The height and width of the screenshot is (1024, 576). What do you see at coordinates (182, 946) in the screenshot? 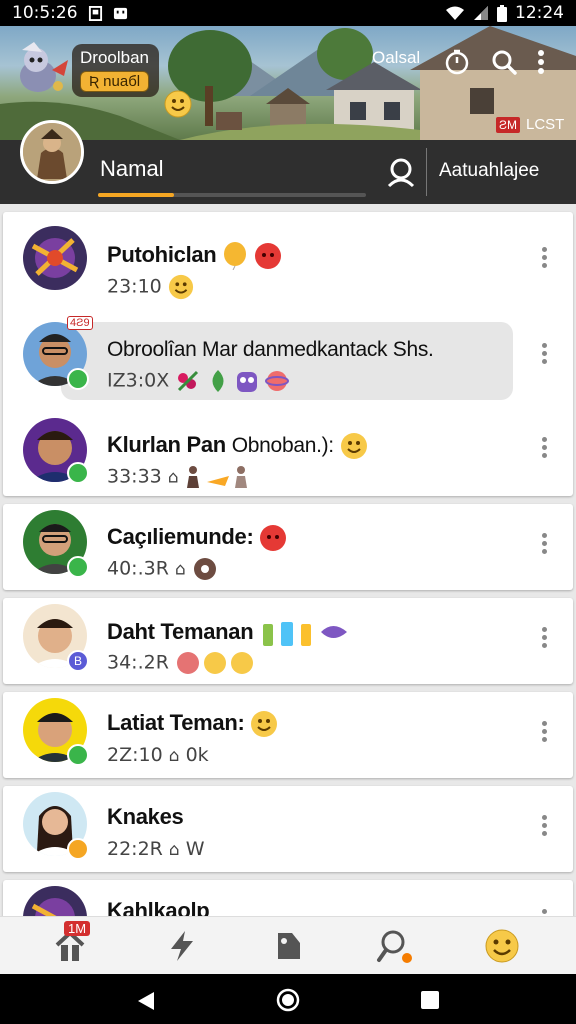
I see `lightning-icon` at bounding box center [182, 946].